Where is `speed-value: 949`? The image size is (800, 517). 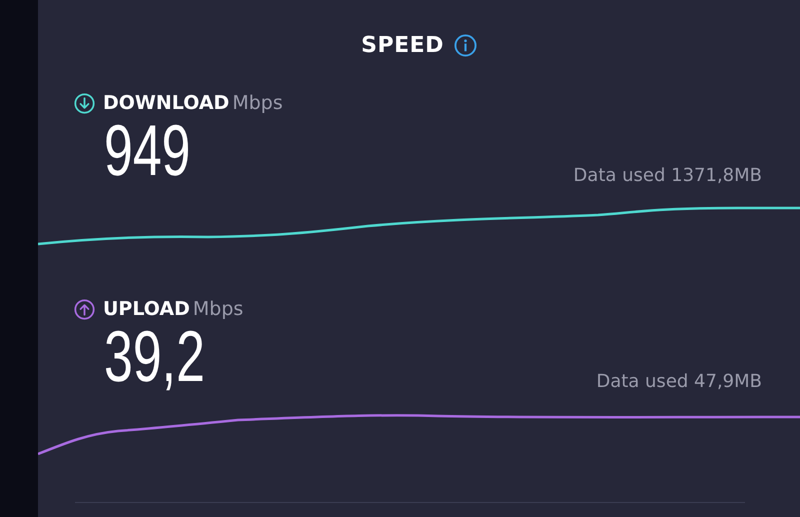 speed-value: 949 is located at coordinates (147, 151).